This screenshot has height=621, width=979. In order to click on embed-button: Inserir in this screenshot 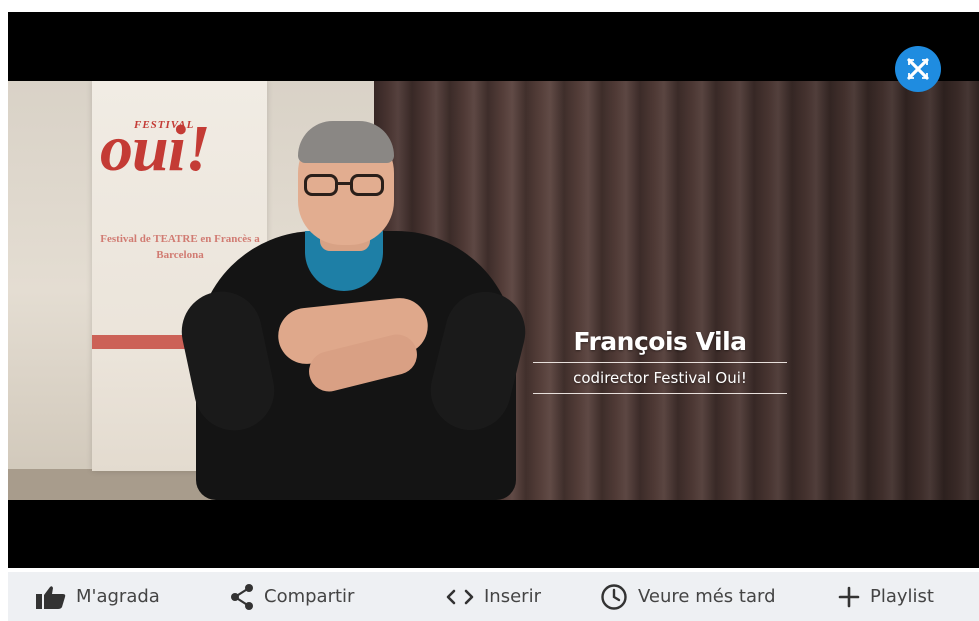, I will do `click(493, 596)`.